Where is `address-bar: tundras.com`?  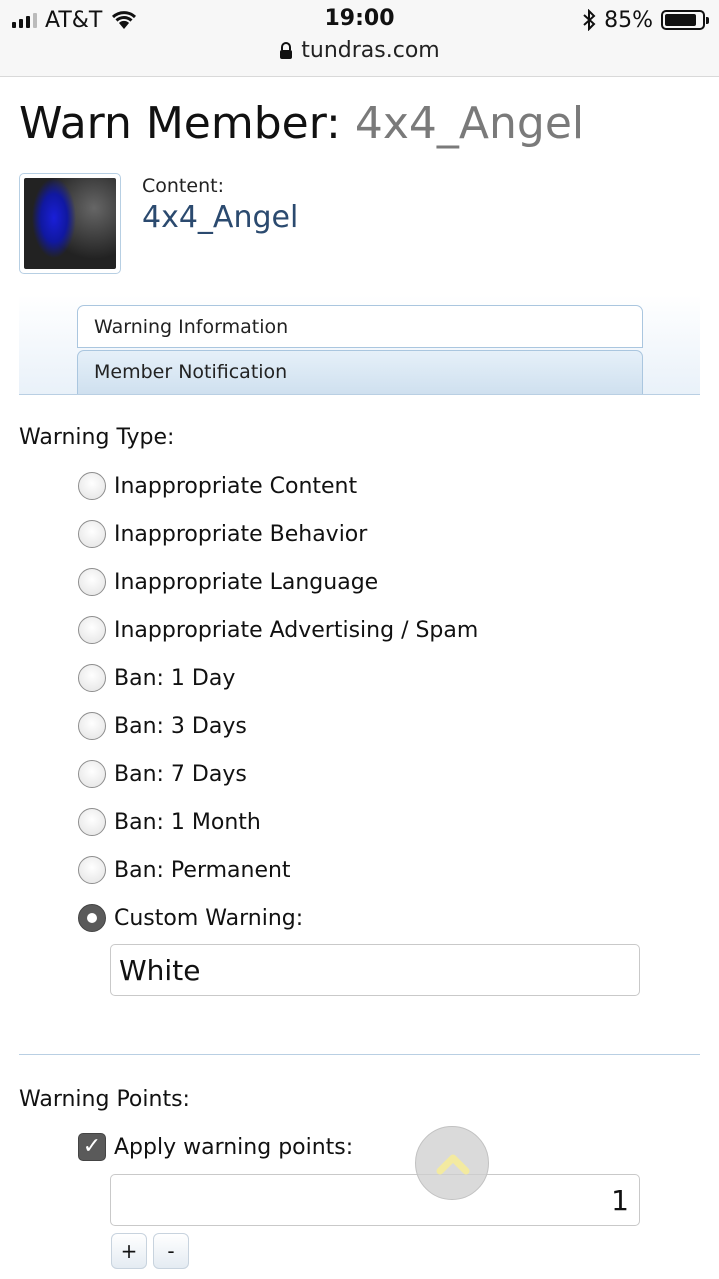 address-bar: tundras.com is located at coordinates (359, 50).